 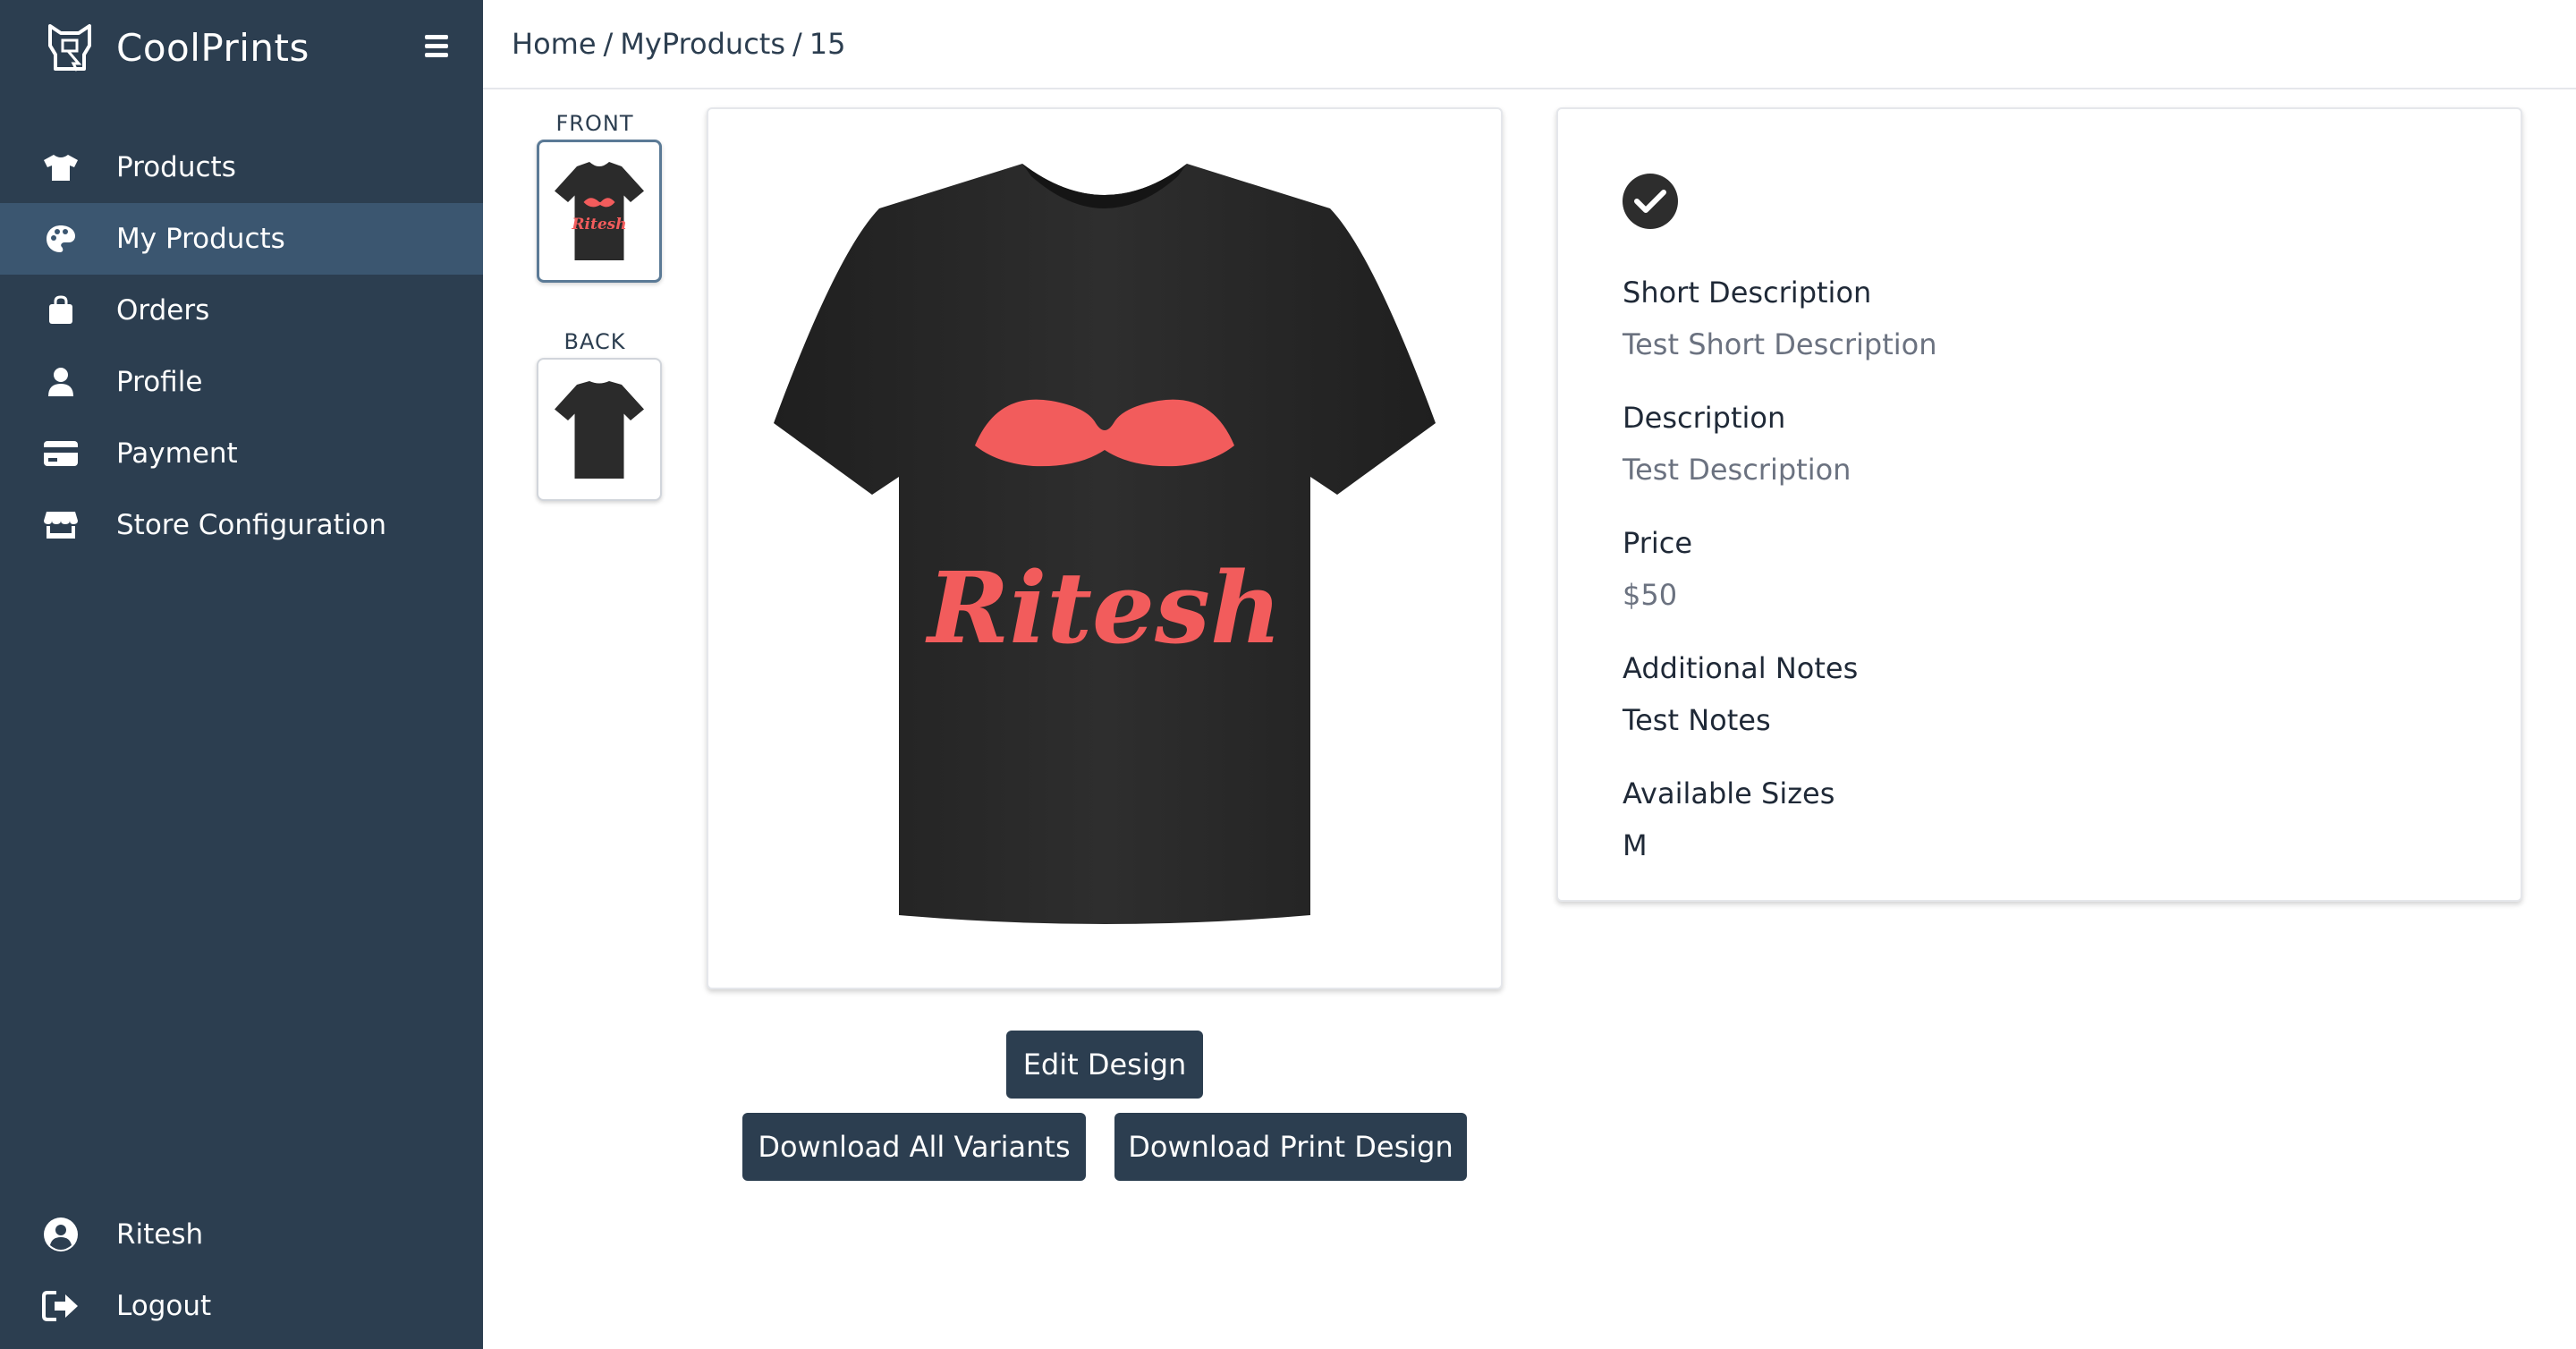 I want to click on sidebar-item-label: Store Configuration, so click(x=251, y=525).